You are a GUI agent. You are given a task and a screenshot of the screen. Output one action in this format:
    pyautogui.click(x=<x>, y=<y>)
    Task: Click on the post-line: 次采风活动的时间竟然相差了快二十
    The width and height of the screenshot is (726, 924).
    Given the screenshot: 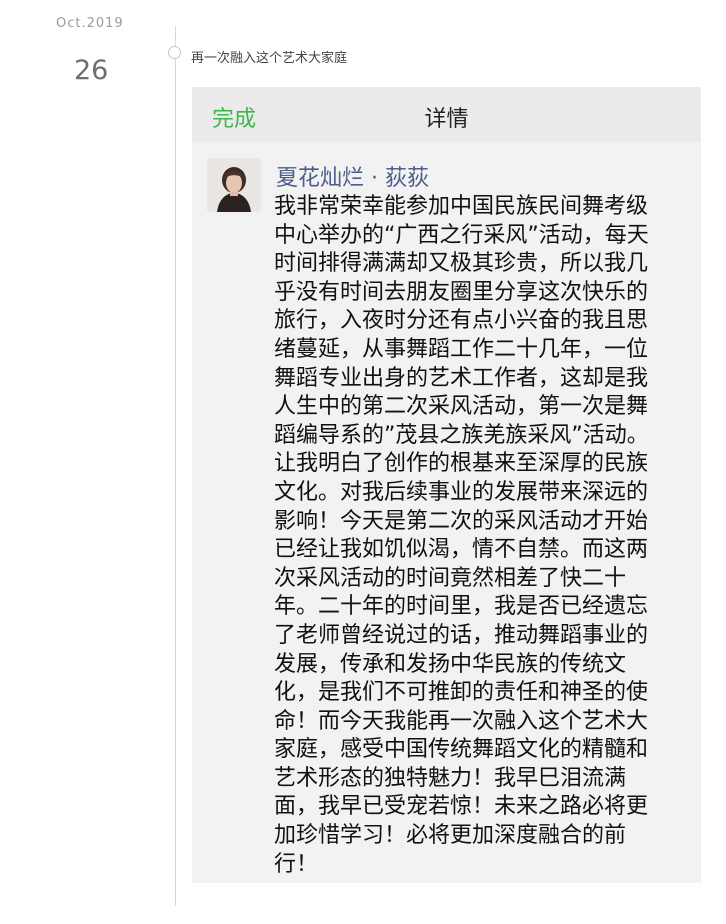 What is the action you would take?
    pyautogui.click(x=450, y=578)
    